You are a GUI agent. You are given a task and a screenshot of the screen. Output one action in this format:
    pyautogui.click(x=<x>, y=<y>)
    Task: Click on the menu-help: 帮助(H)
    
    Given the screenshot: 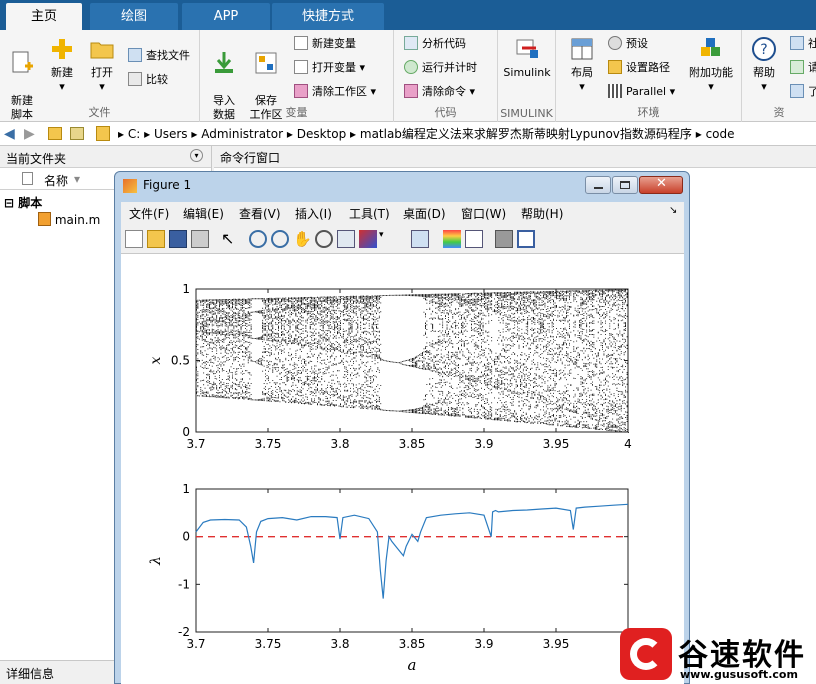 What is the action you would take?
    pyautogui.click(x=542, y=213)
    